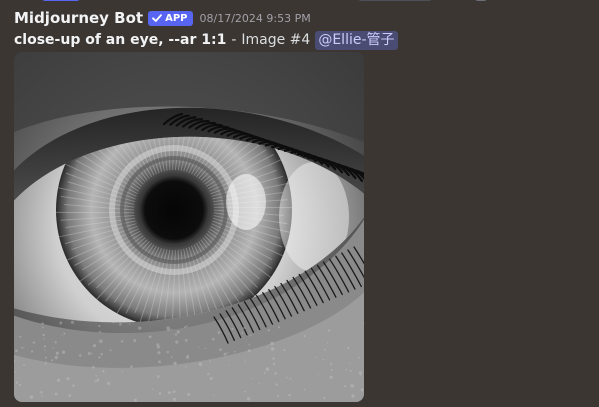 Image resolution: width=599 pixels, height=407 pixels. What do you see at coordinates (176, 18) in the screenshot?
I see `app-badge-label: APP` at bounding box center [176, 18].